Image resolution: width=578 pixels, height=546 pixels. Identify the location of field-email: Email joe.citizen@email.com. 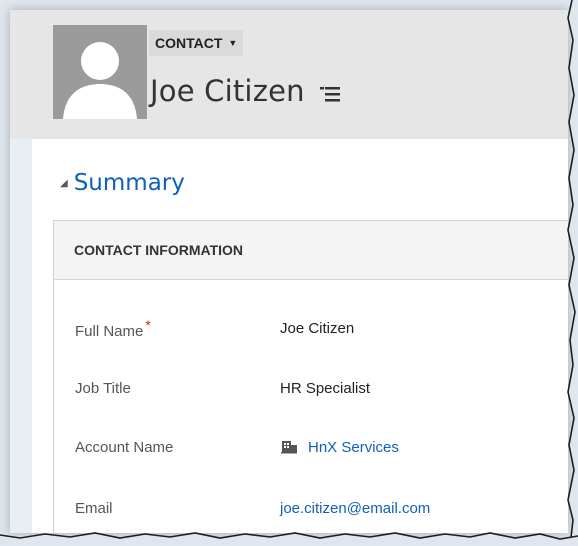
(321, 508).